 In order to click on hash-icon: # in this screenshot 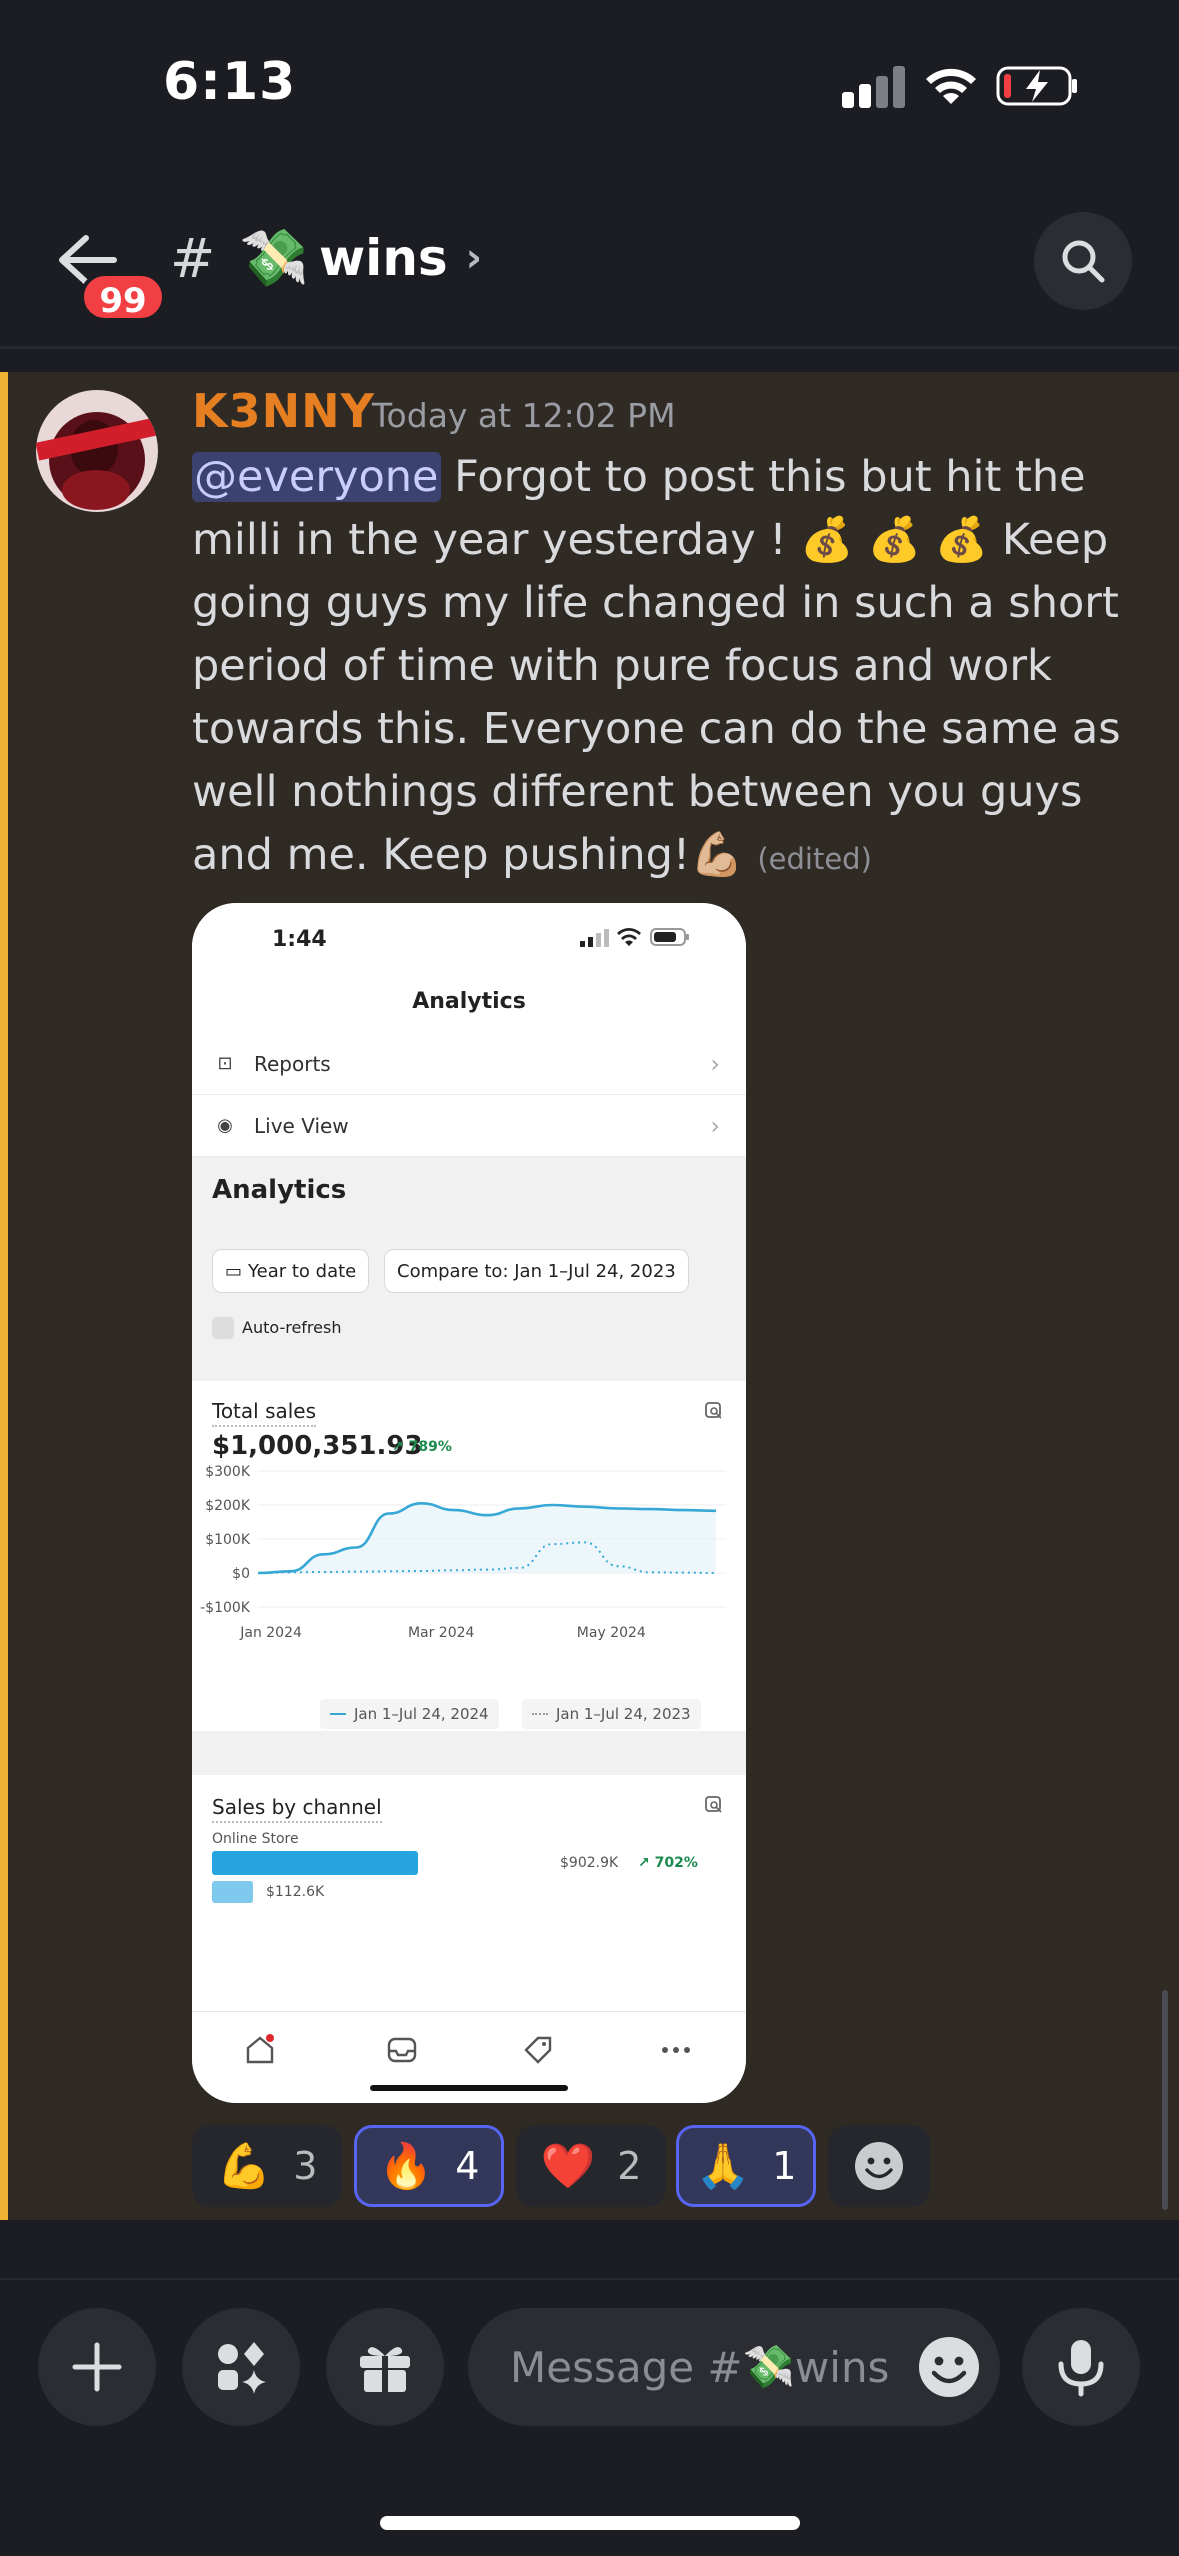, I will do `click(193, 258)`.